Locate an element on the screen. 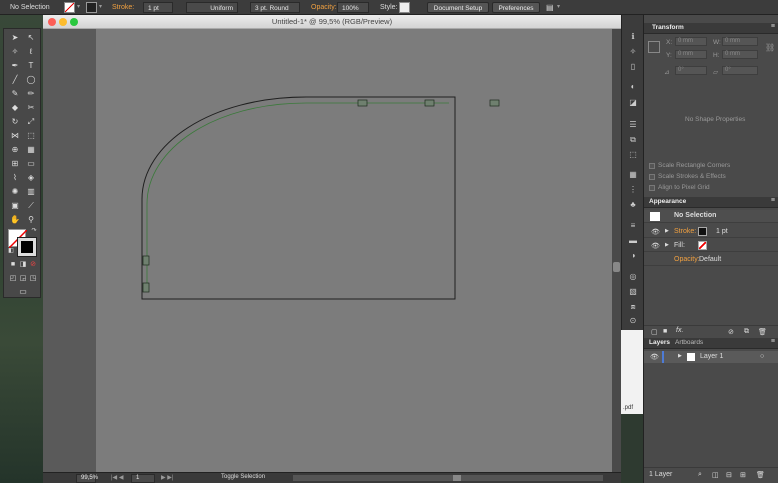  layer-name: Layer 1 is located at coordinates (711, 356).